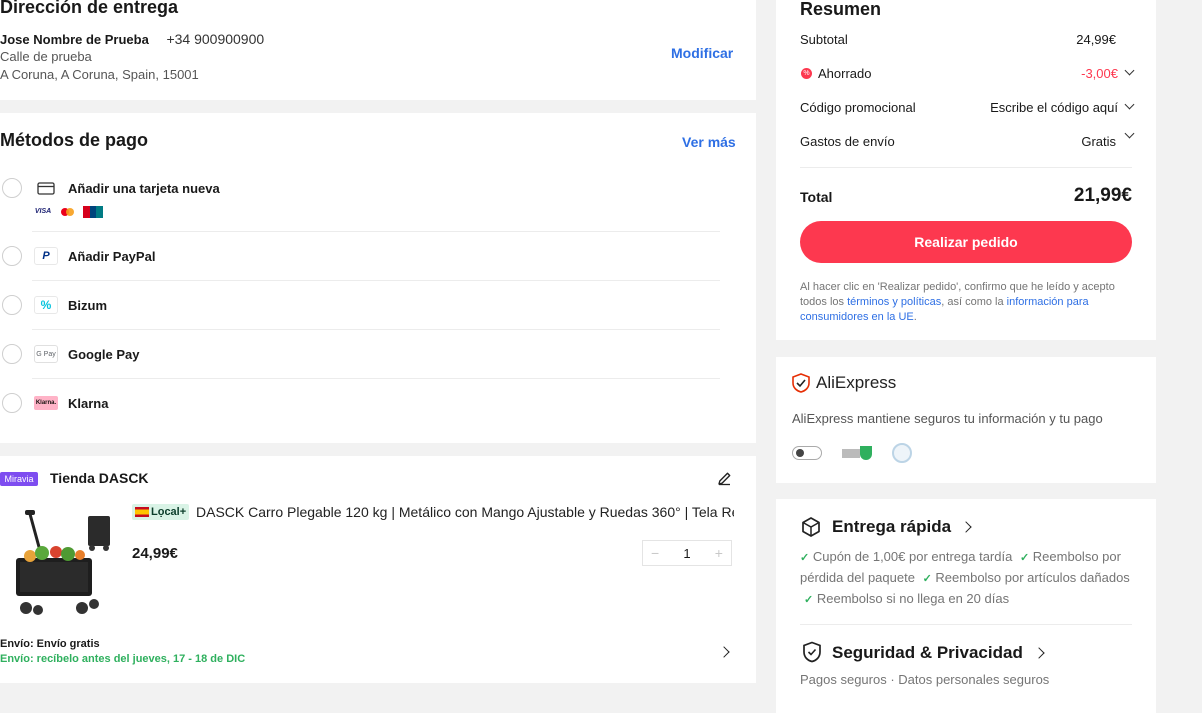  What do you see at coordinates (891, 527) in the screenshot?
I see `fast-delivery-title: Entrega rápida` at bounding box center [891, 527].